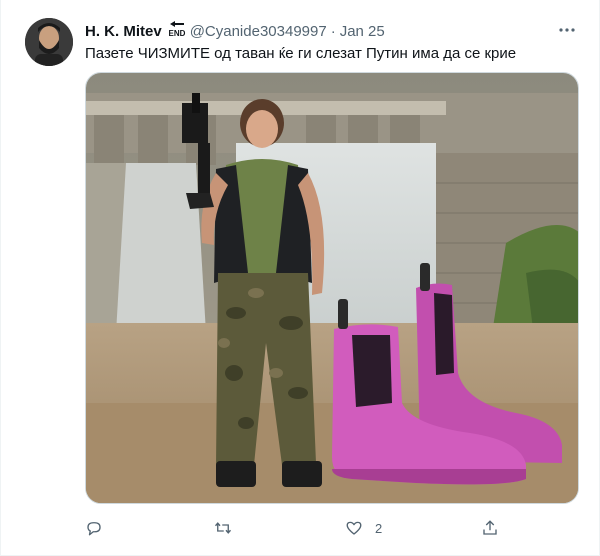  I want to click on display-name: H. K. Mitev, so click(123, 31).